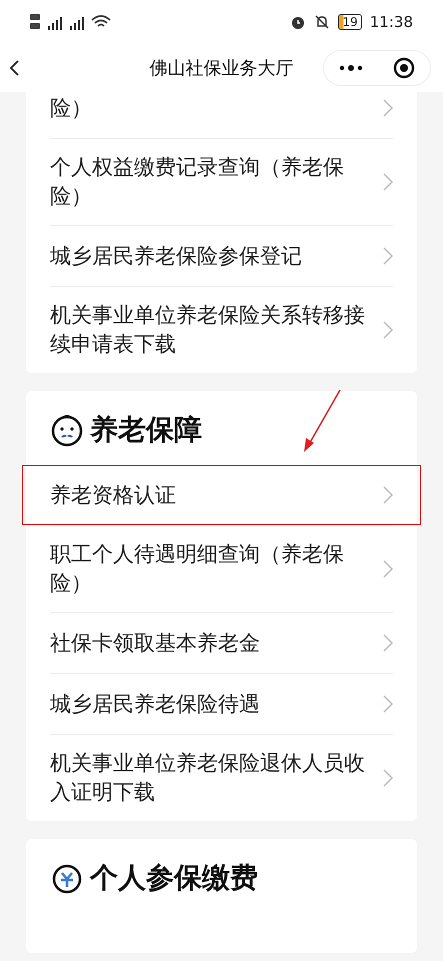 The height and width of the screenshot is (961, 443). What do you see at coordinates (209, 569) in the screenshot?
I see `menu-item: 职工个人待遇明细查询（养老保险）` at bounding box center [209, 569].